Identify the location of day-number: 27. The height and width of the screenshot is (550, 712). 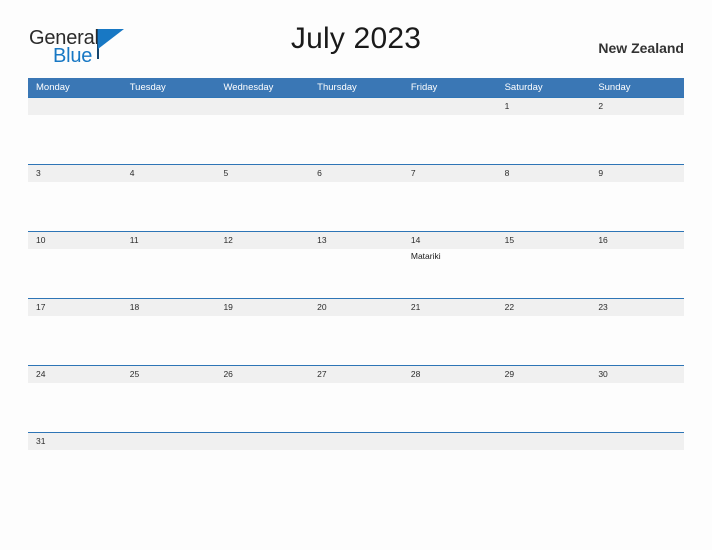
(322, 374).